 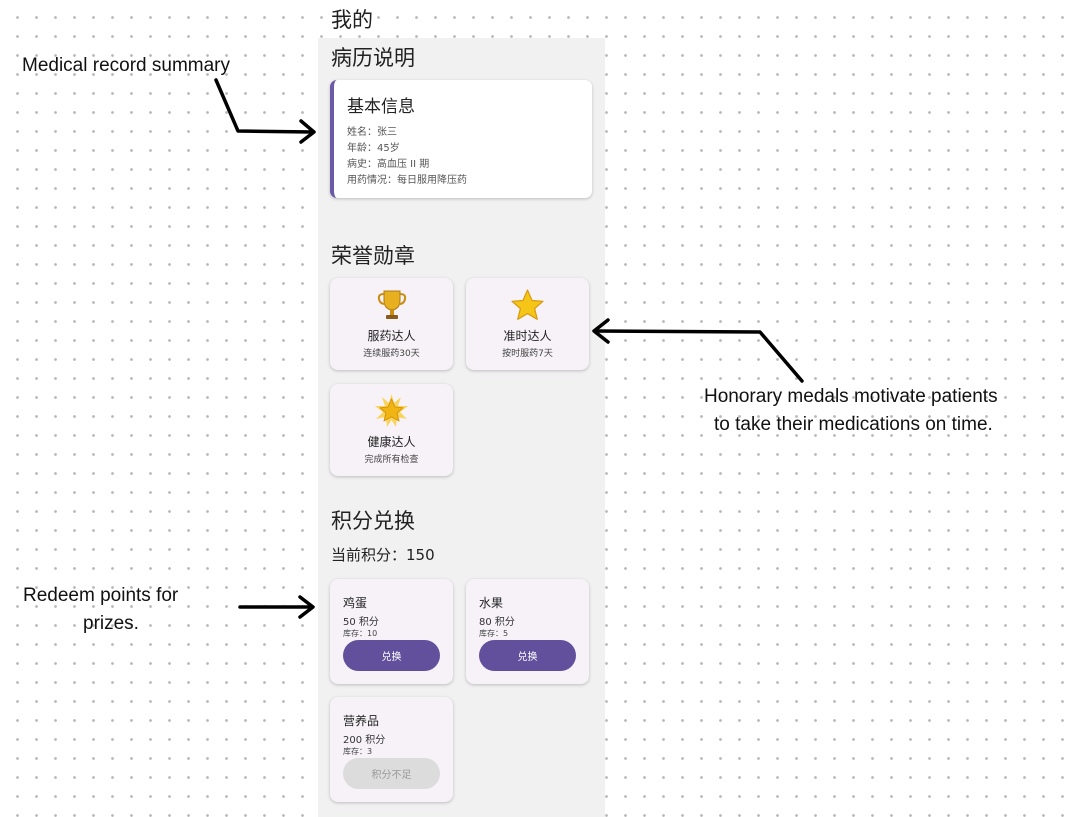 I want to click on arrow-record, so click(x=264, y=106).